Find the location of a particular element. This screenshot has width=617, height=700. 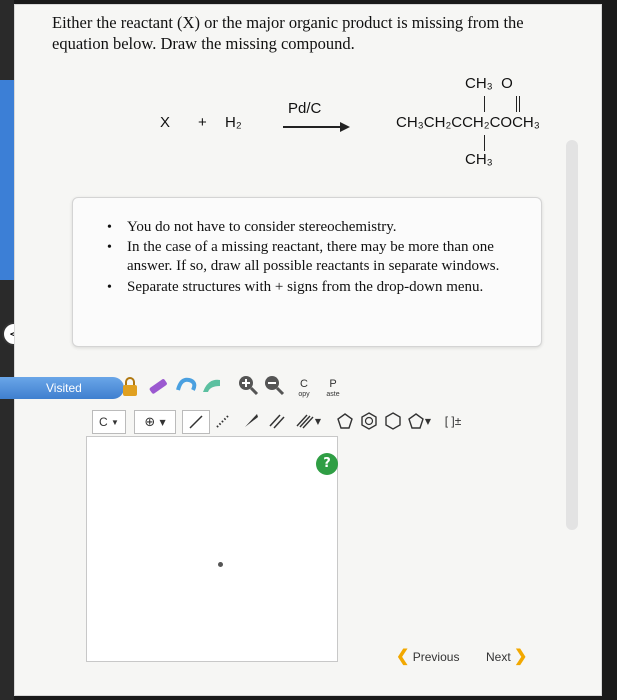

single-bond is located at coordinates (484, 104).